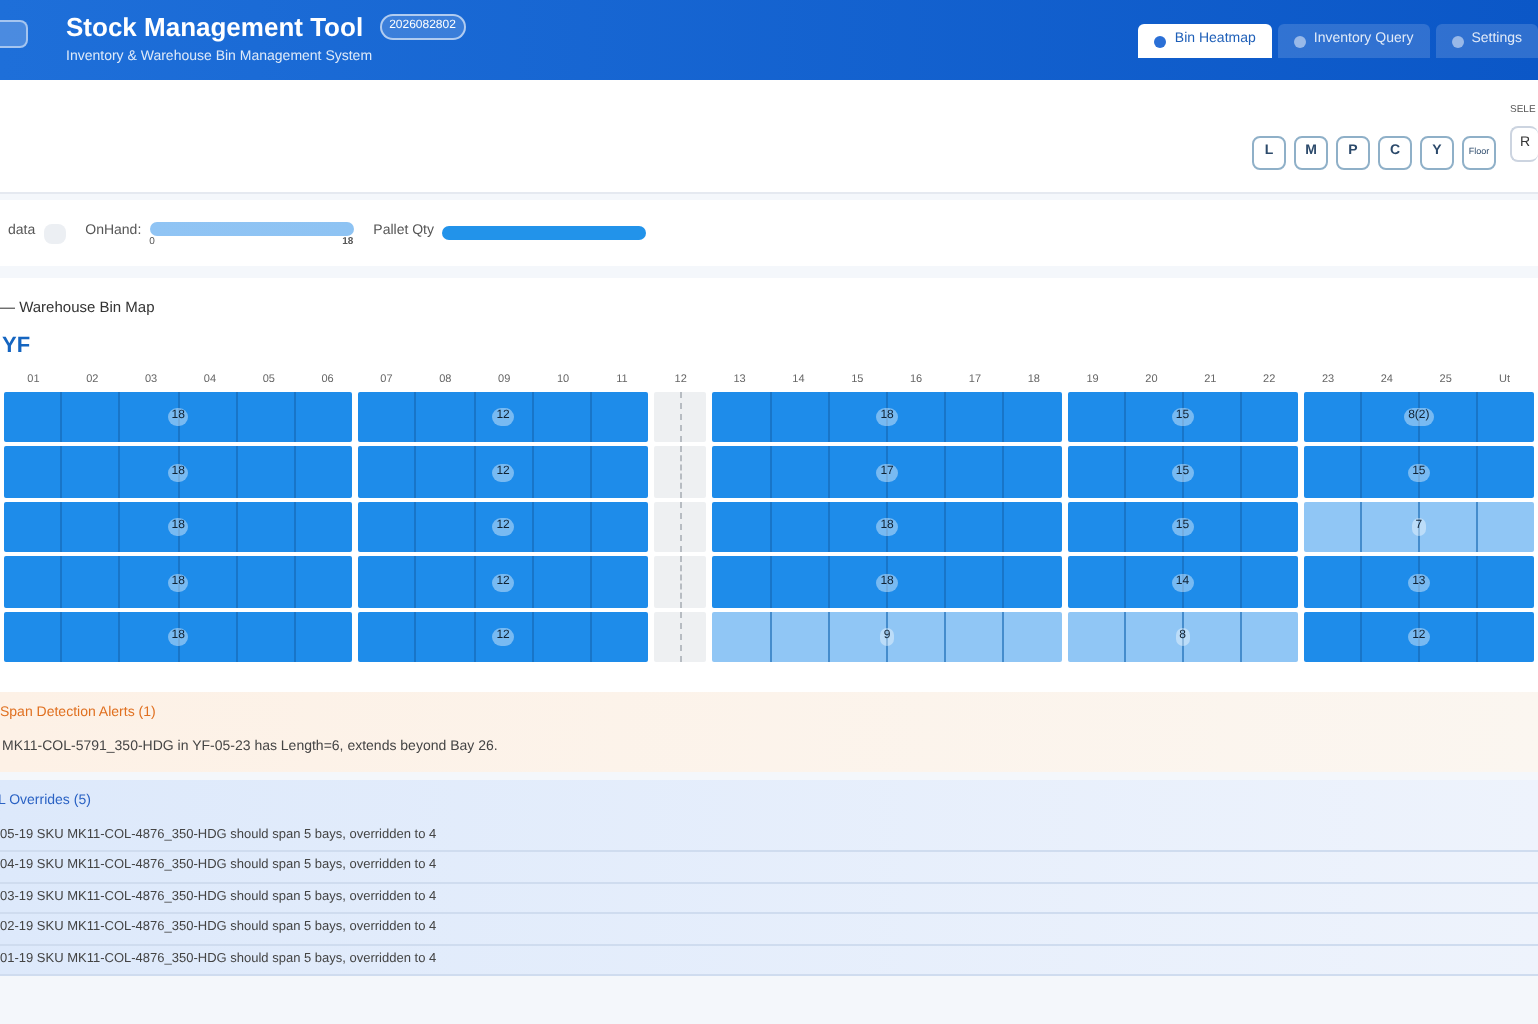 The image size is (1538, 1024). Describe the element at coordinates (17, 347) in the screenshot. I see `zone-label: YF` at that location.